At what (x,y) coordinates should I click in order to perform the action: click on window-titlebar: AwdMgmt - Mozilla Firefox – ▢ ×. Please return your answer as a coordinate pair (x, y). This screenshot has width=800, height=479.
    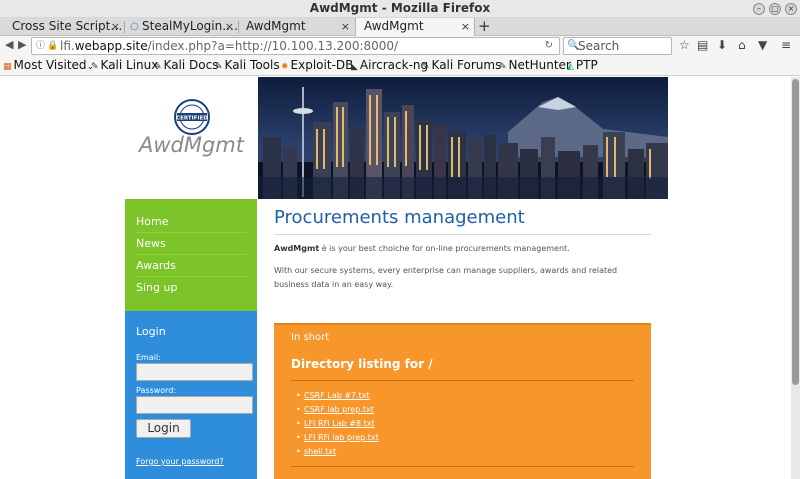
    Looking at the image, I should click on (400, 9).